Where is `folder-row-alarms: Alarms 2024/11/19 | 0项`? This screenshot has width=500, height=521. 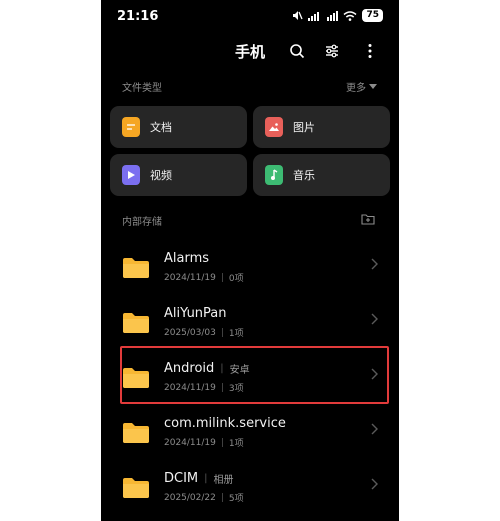
folder-row-alarms: Alarms 2024/11/19 | 0项 is located at coordinates (250, 274).